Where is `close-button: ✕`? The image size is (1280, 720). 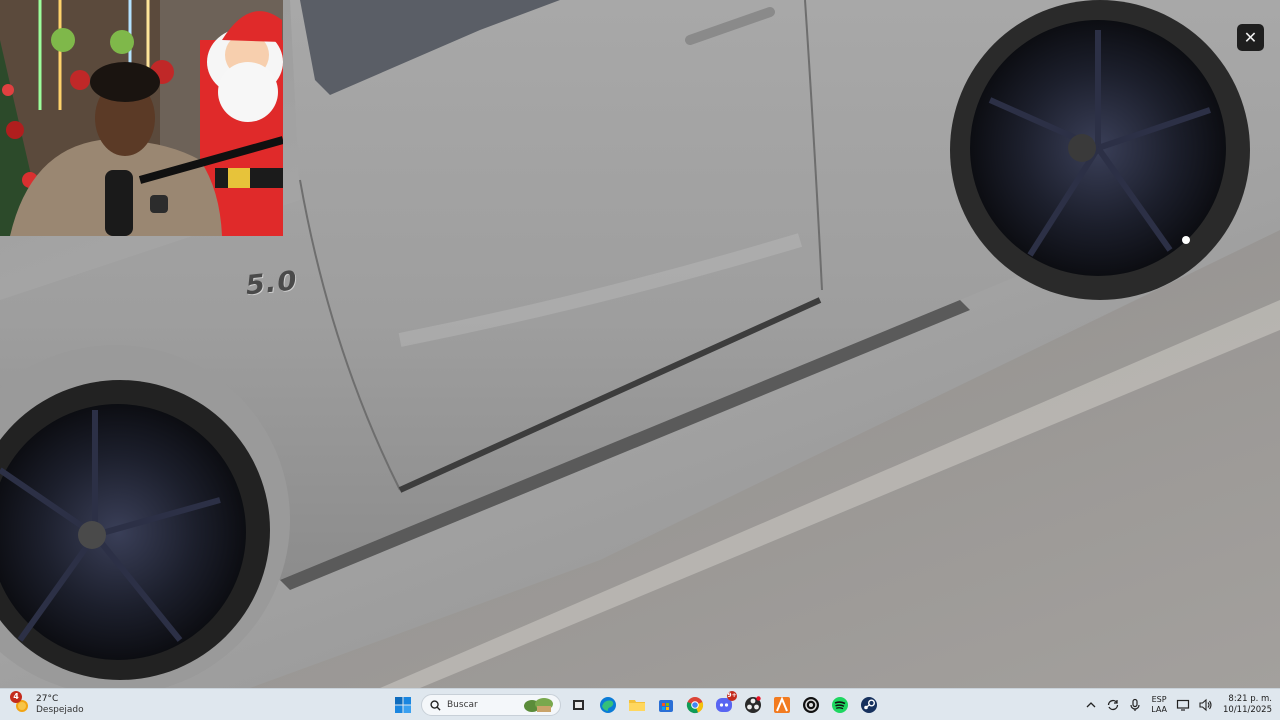 close-button: ✕ is located at coordinates (1250, 37).